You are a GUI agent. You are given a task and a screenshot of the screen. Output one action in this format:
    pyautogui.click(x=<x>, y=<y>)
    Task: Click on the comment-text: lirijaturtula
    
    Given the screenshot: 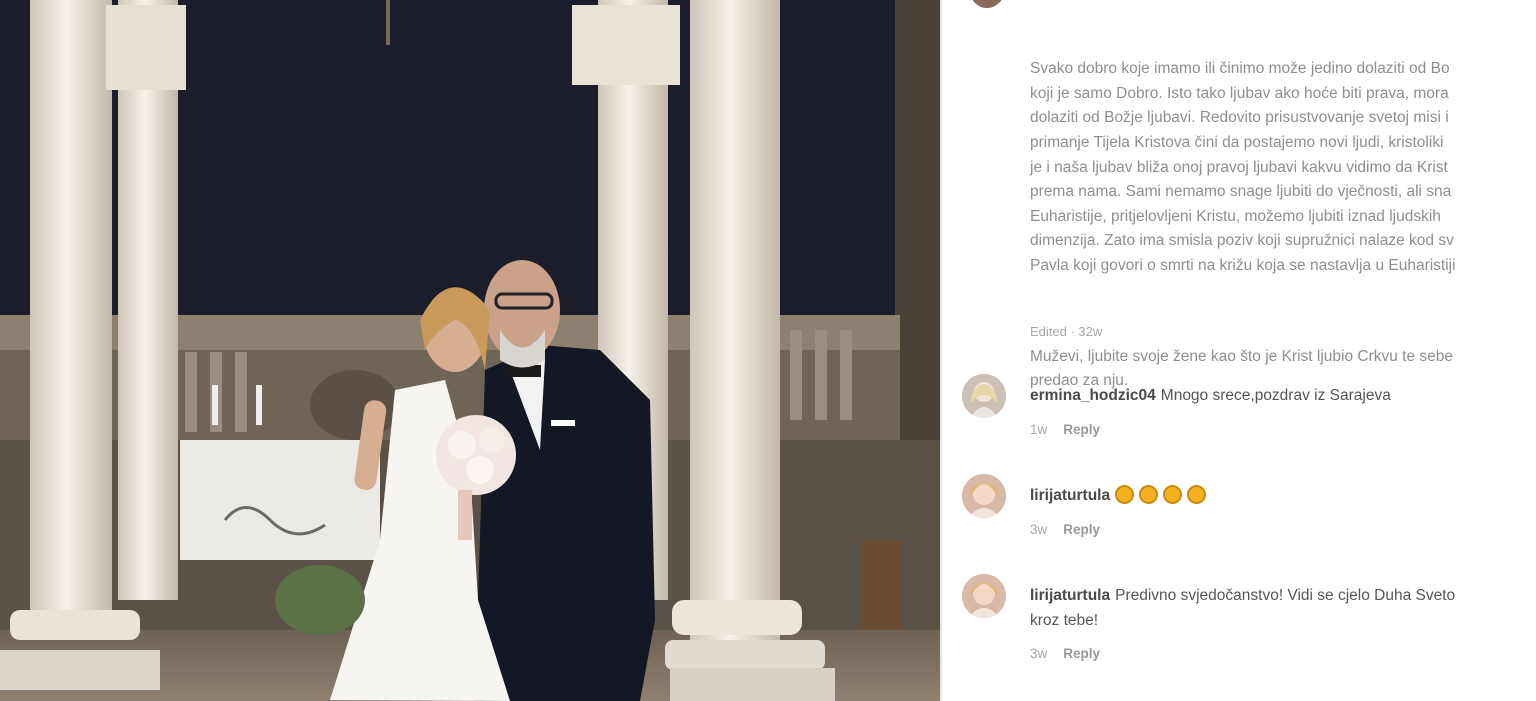 What is the action you would take?
    pyautogui.click(x=1283, y=496)
    